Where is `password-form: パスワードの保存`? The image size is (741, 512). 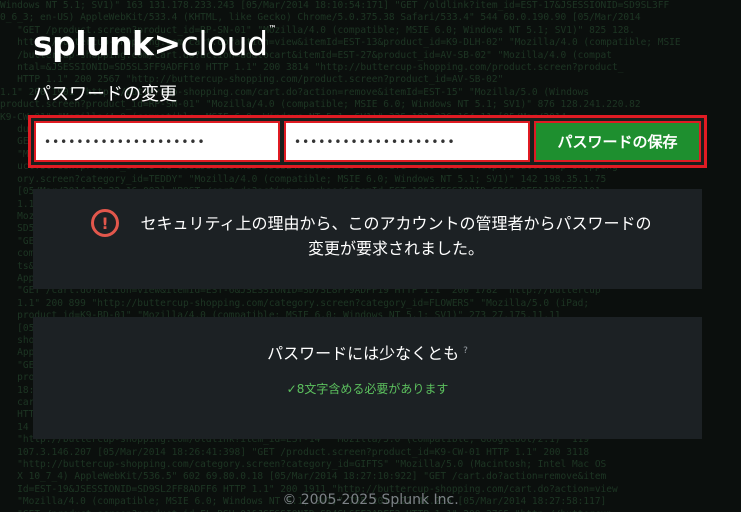 password-form: パスワードの保存 is located at coordinates (367, 141).